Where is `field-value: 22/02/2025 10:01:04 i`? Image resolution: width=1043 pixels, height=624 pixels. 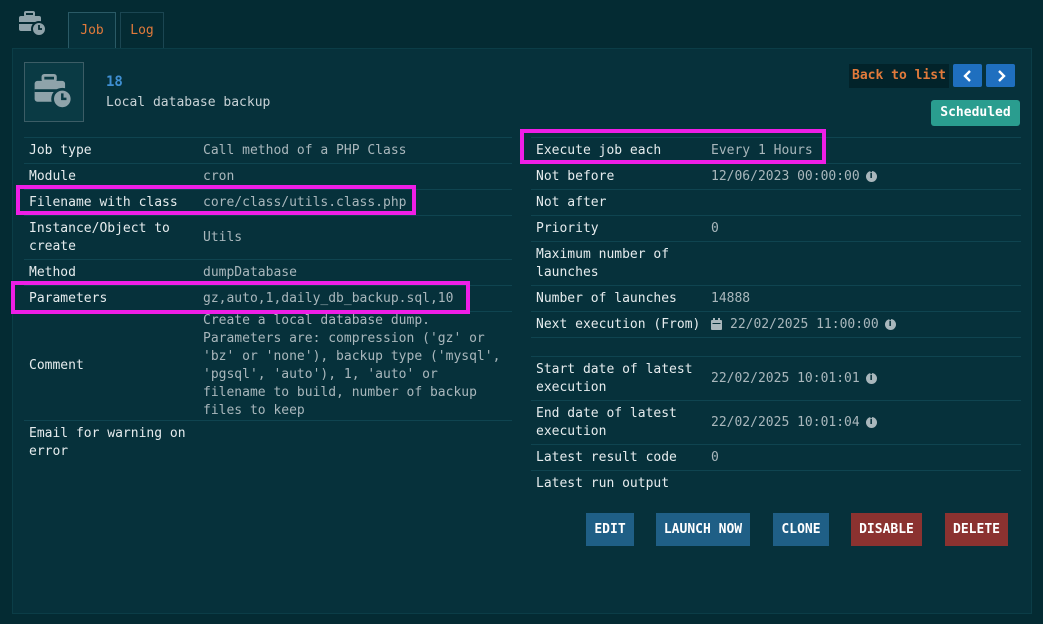 field-value: 22/02/2025 10:01:04 i is located at coordinates (863, 422).